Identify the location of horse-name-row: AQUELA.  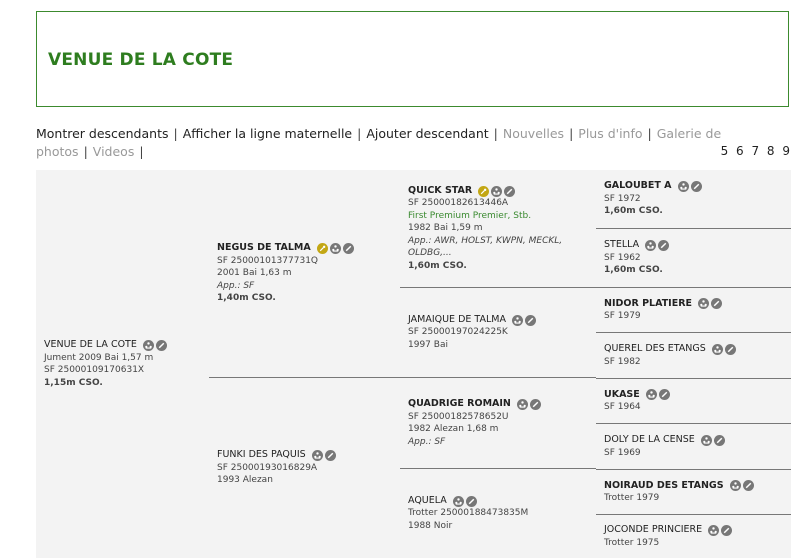
(502, 501).